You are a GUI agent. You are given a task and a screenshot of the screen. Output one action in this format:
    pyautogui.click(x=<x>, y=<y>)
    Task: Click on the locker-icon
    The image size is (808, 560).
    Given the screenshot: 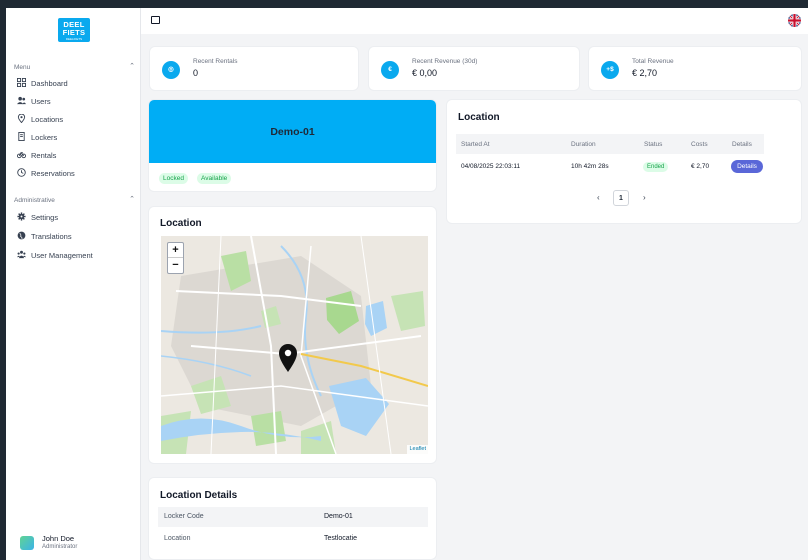 What is the action you would take?
    pyautogui.click(x=21, y=136)
    